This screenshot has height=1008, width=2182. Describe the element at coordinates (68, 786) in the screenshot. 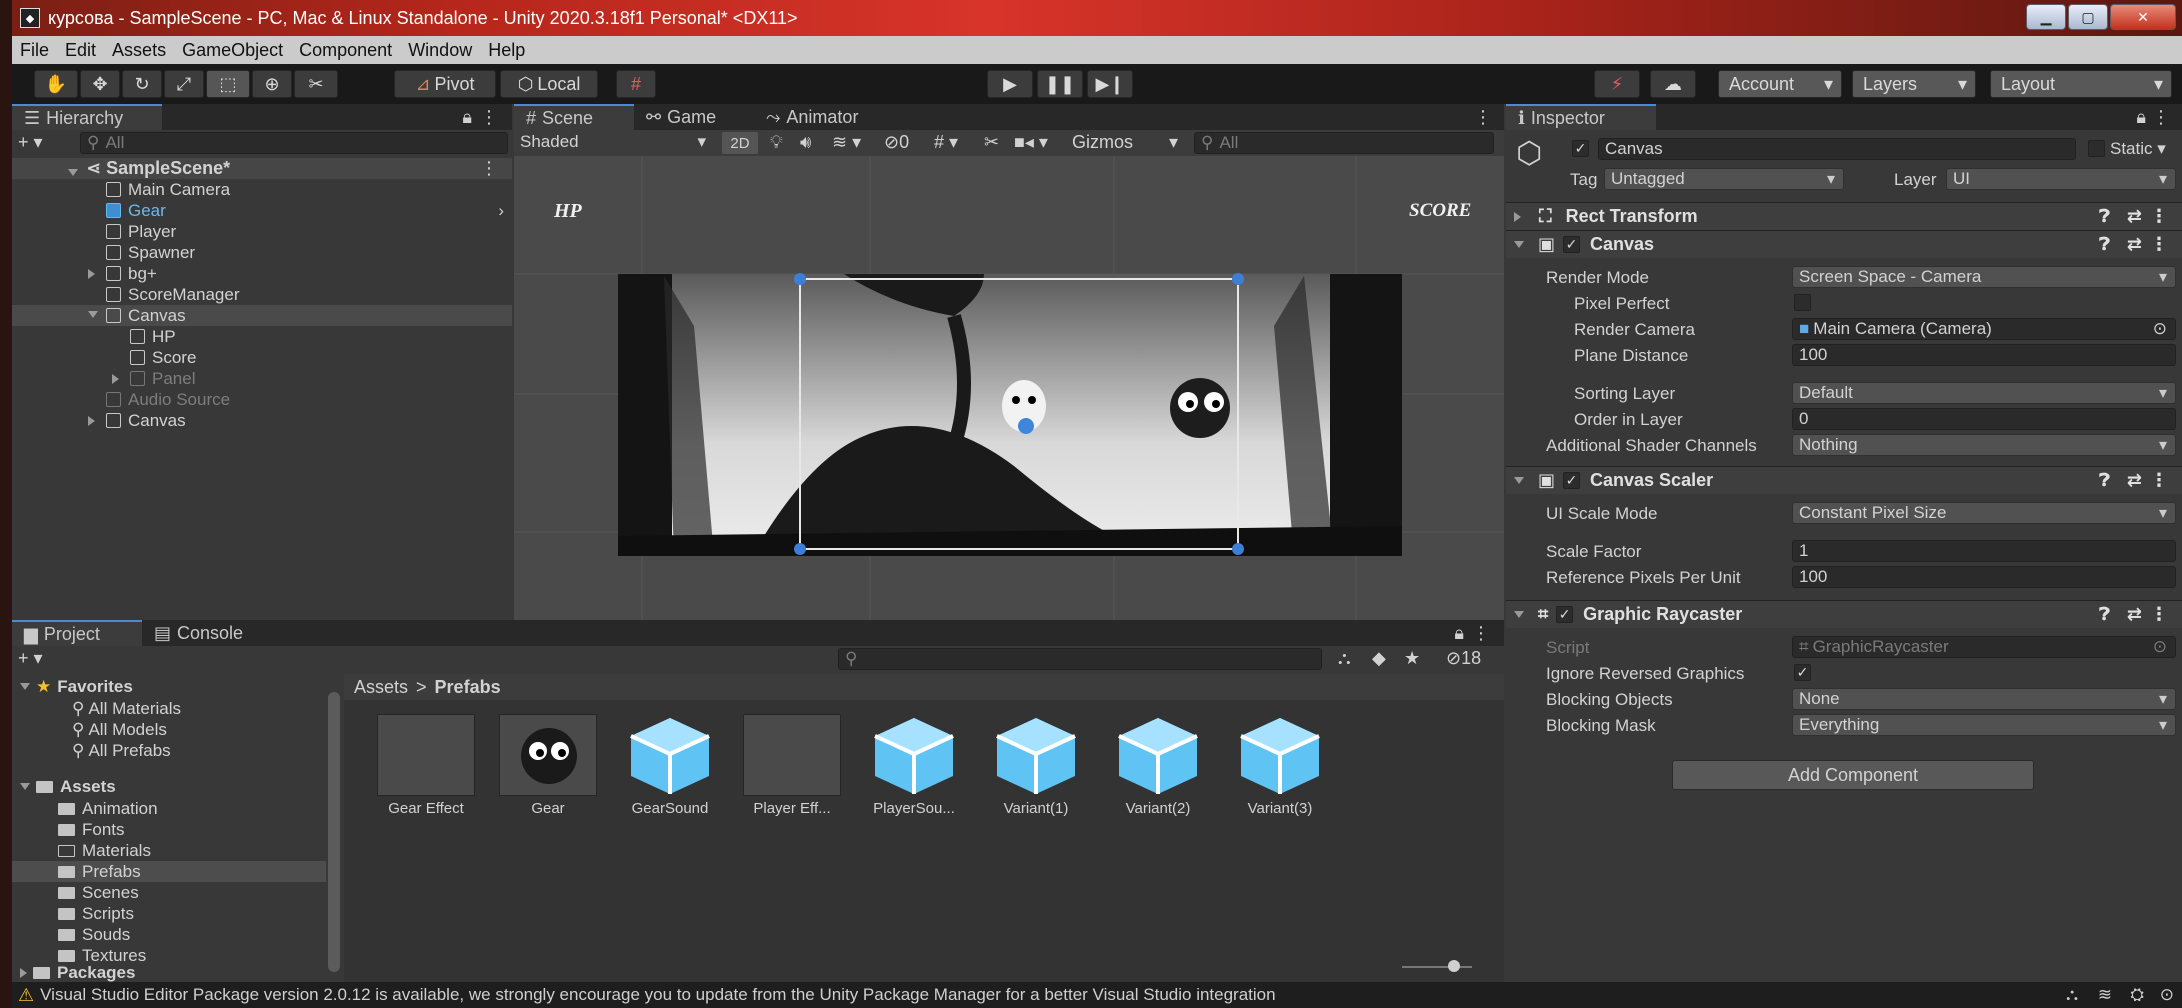

I see `assets-header: Assets` at that location.